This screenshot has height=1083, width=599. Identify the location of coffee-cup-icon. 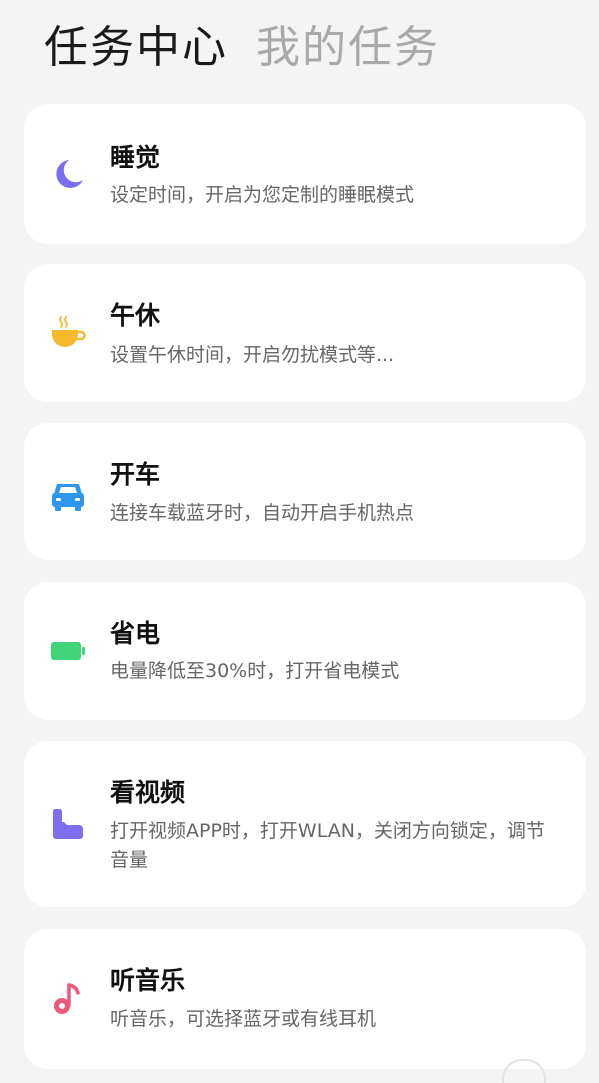
(68, 332).